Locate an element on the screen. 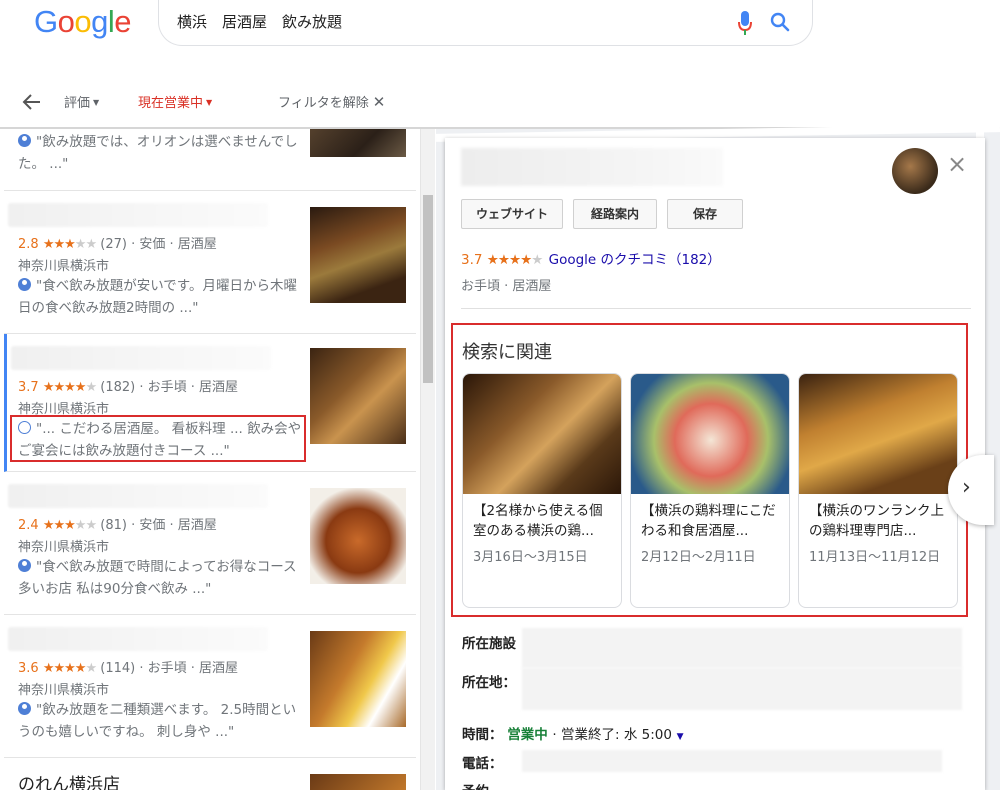 The width and height of the screenshot is (1000, 790). google-logo: Google is located at coordinates (83, 22).